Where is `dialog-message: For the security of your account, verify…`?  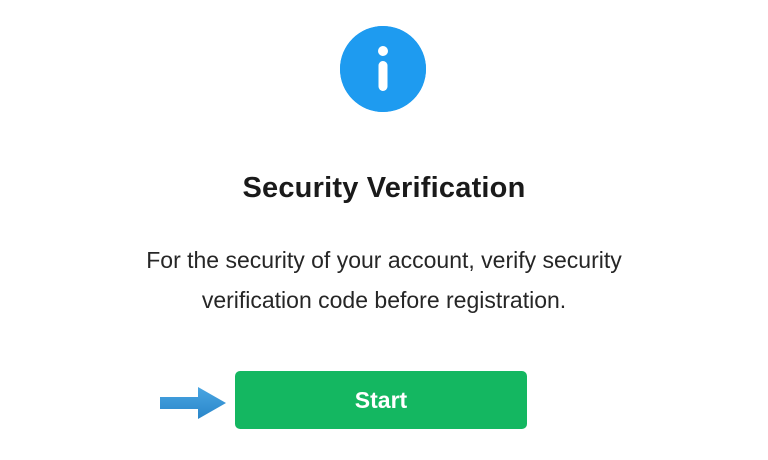
dialog-message: For the security of your account, verify… is located at coordinates (384, 280).